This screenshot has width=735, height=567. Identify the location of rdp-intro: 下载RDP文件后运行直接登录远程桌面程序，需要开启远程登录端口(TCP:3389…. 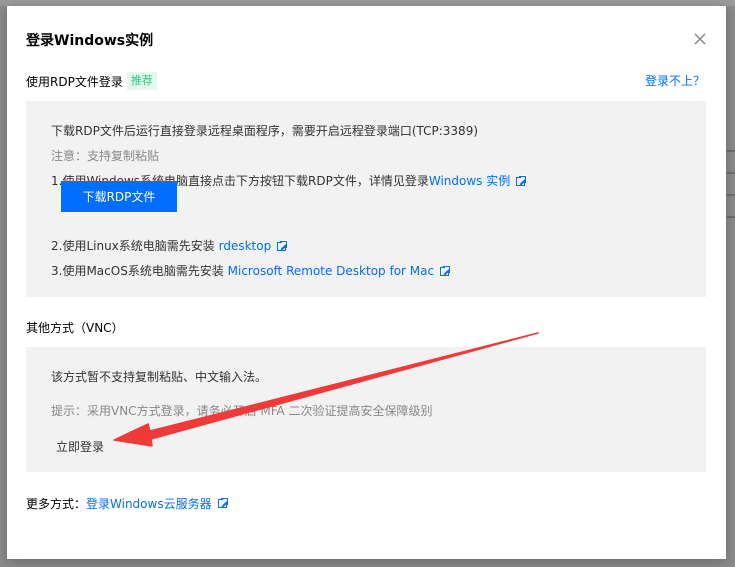
(265, 131).